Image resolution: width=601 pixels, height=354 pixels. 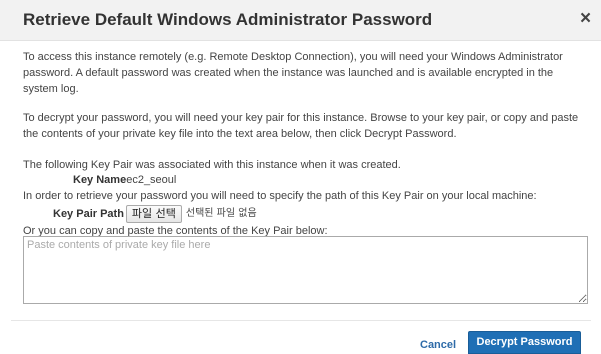 What do you see at coordinates (305, 180) in the screenshot?
I see `key-name-row: Key Nameec2_seoul` at bounding box center [305, 180].